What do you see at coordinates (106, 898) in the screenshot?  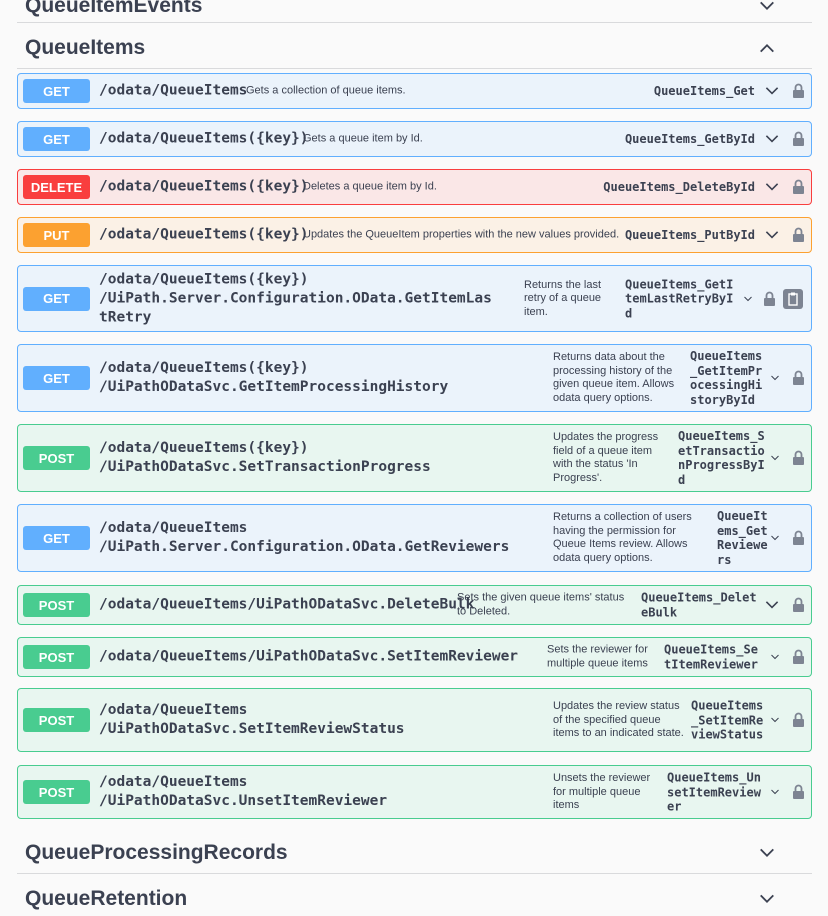 I see `tag-name: QueueRetention` at bounding box center [106, 898].